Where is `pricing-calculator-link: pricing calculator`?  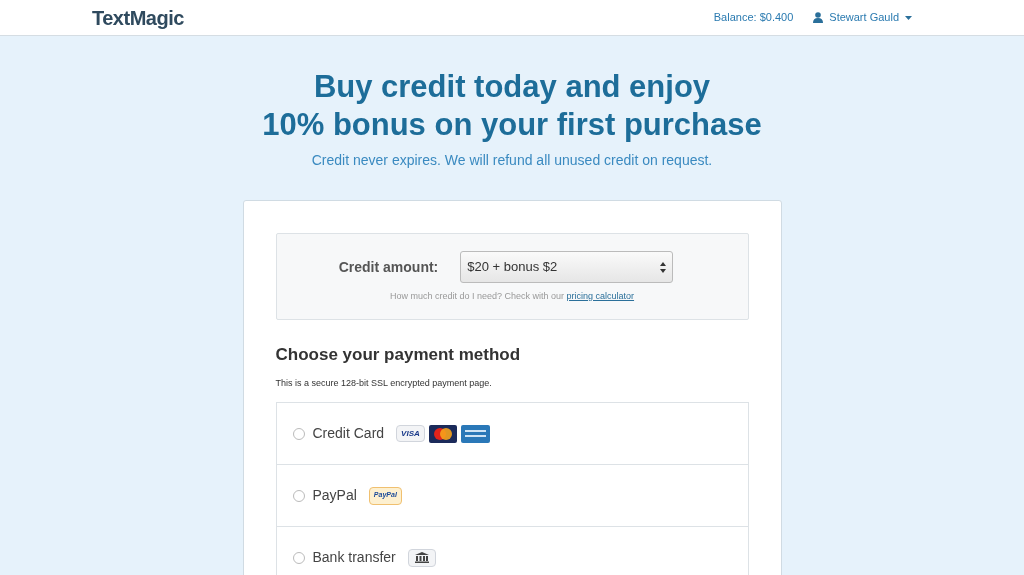 pricing-calculator-link: pricing calculator is located at coordinates (600, 296).